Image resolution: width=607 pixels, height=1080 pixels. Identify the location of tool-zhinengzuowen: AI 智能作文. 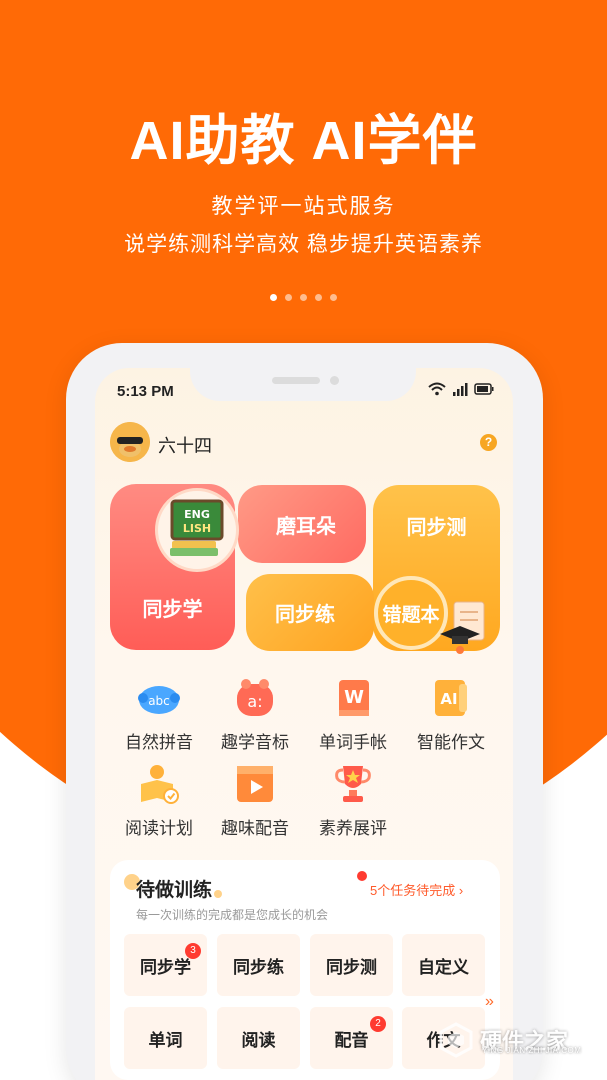
(451, 714).